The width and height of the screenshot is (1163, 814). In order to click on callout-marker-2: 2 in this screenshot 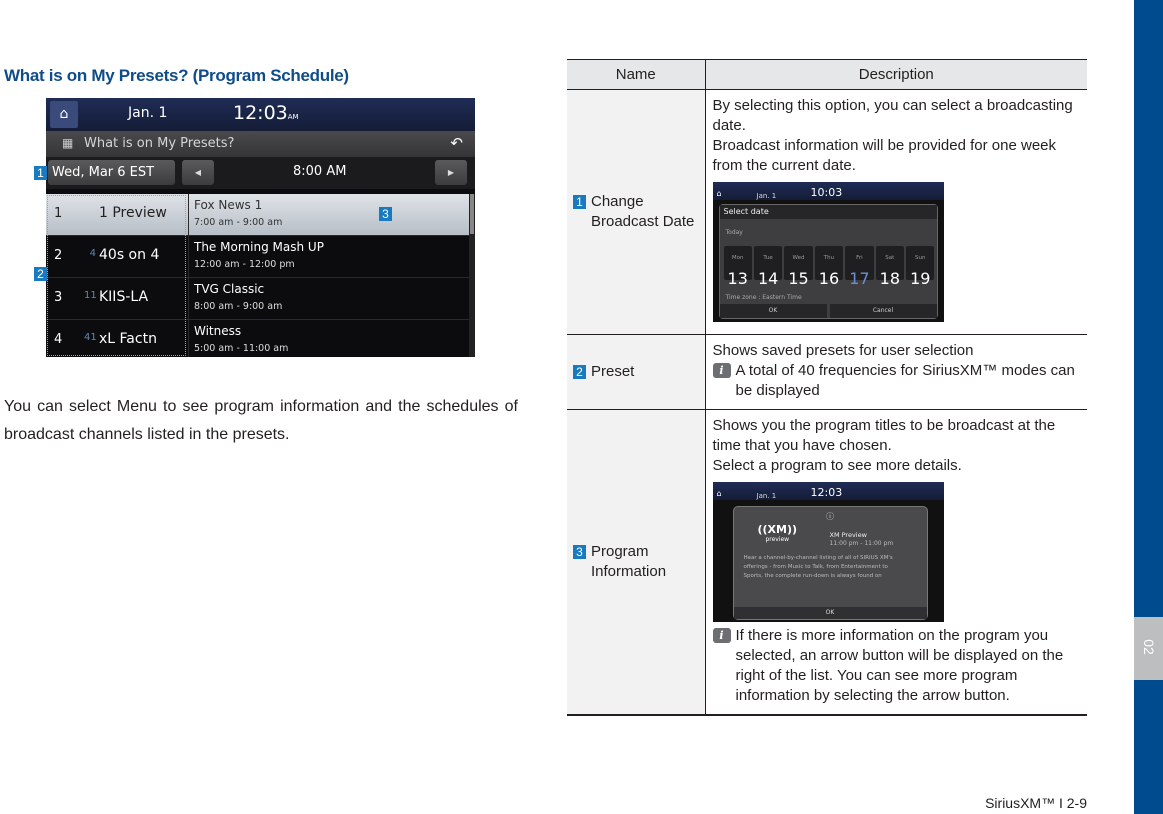, I will do `click(40, 274)`.